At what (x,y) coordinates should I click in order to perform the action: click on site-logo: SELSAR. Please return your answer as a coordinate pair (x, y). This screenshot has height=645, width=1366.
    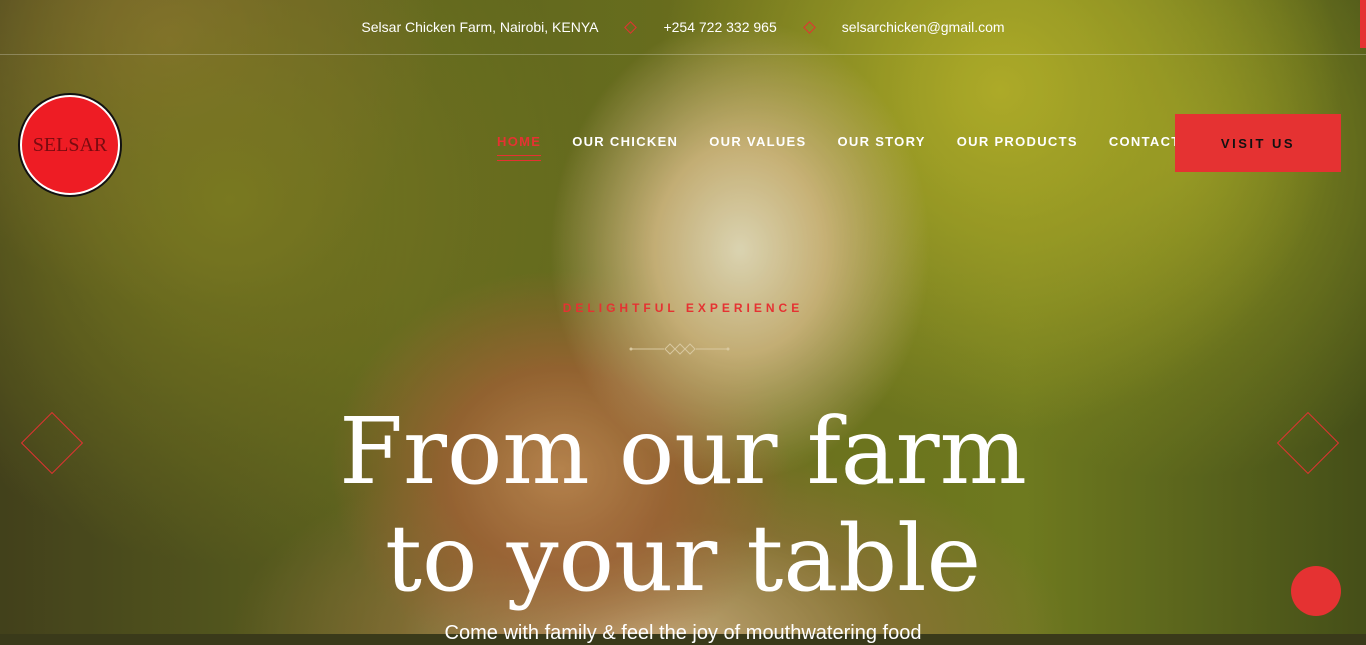
    Looking at the image, I should click on (70, 145).